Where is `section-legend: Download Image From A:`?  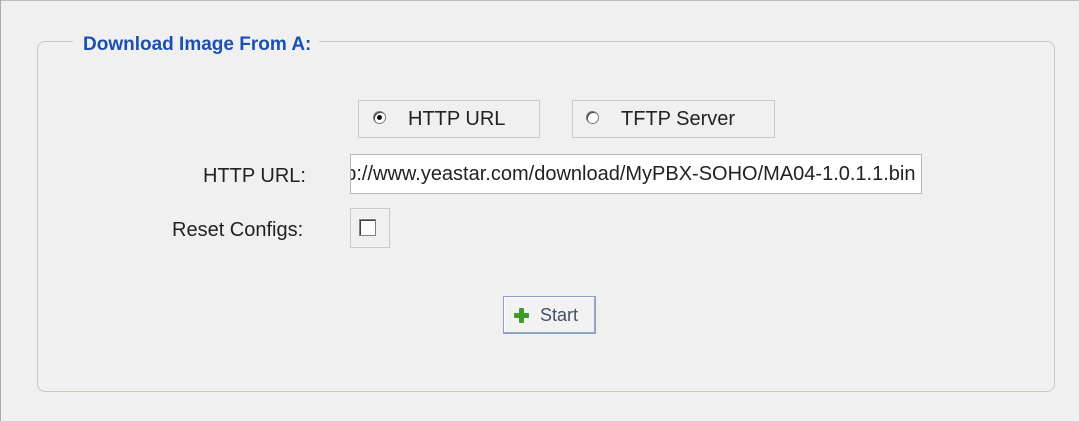 section-legend: Download Image From A: is located at coordinates (196, 45).